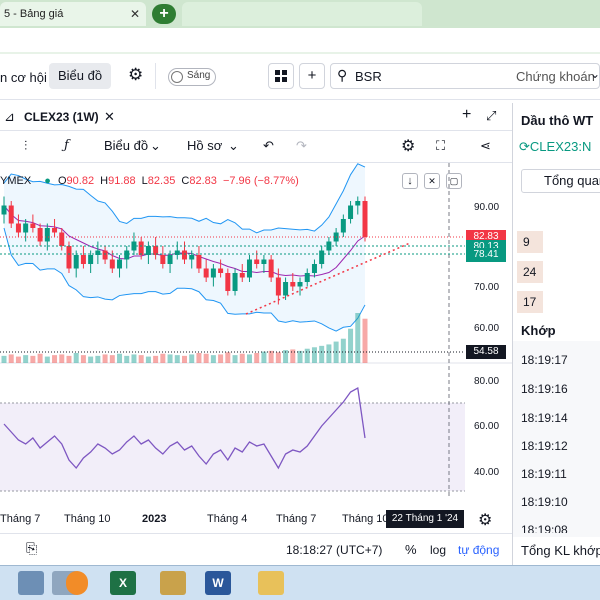  Describe the element at coordinates (256, 117) in the screenshot. I see `chart-header: ⊿ CLEX23 (1W) ✕ + ⤢` at that location.